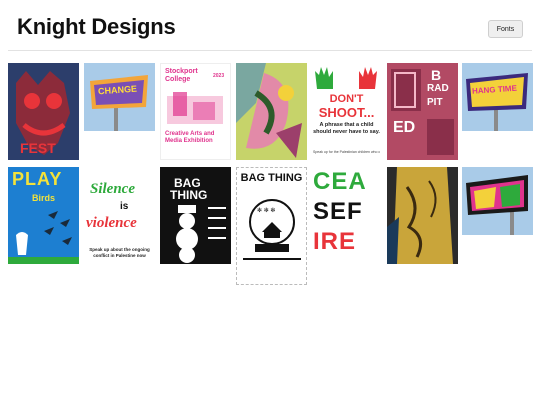 This screenshot has width=540, height=405. Describe the element at coordinates (181, 75) in the screenshot. I see `college-name: Stockport College` at that location.